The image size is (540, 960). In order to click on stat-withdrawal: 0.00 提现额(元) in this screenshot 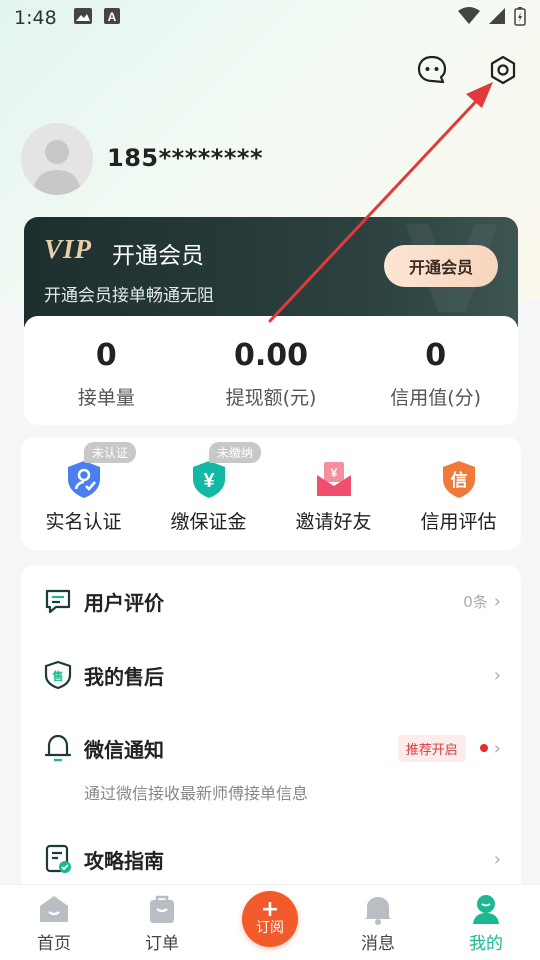, I will do `click(271, 370)`.